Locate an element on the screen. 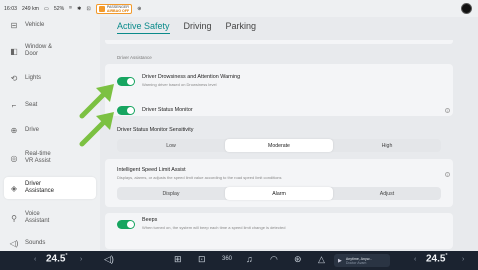 The width and height of the screenshot is (478, 270). speed-limit-alarm: Alarm is located at coordinates (279, 193).